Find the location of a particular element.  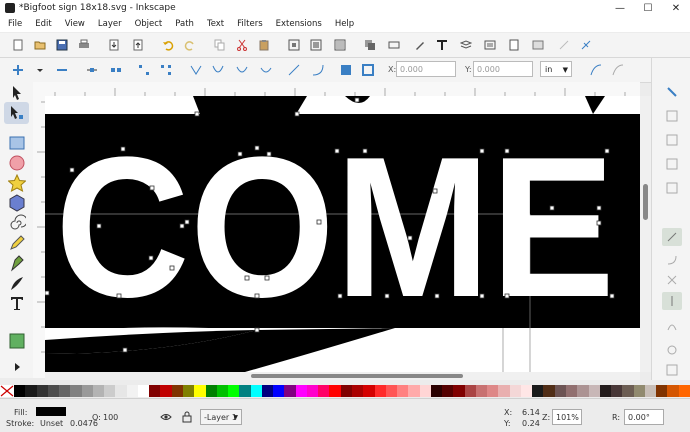

clone-icon is located at coordinates (394, 45).